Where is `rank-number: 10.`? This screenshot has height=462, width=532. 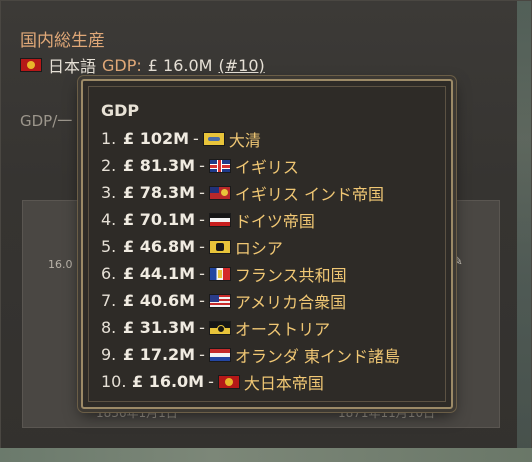
rank-number: 10. is located at coordinates (114, 381).